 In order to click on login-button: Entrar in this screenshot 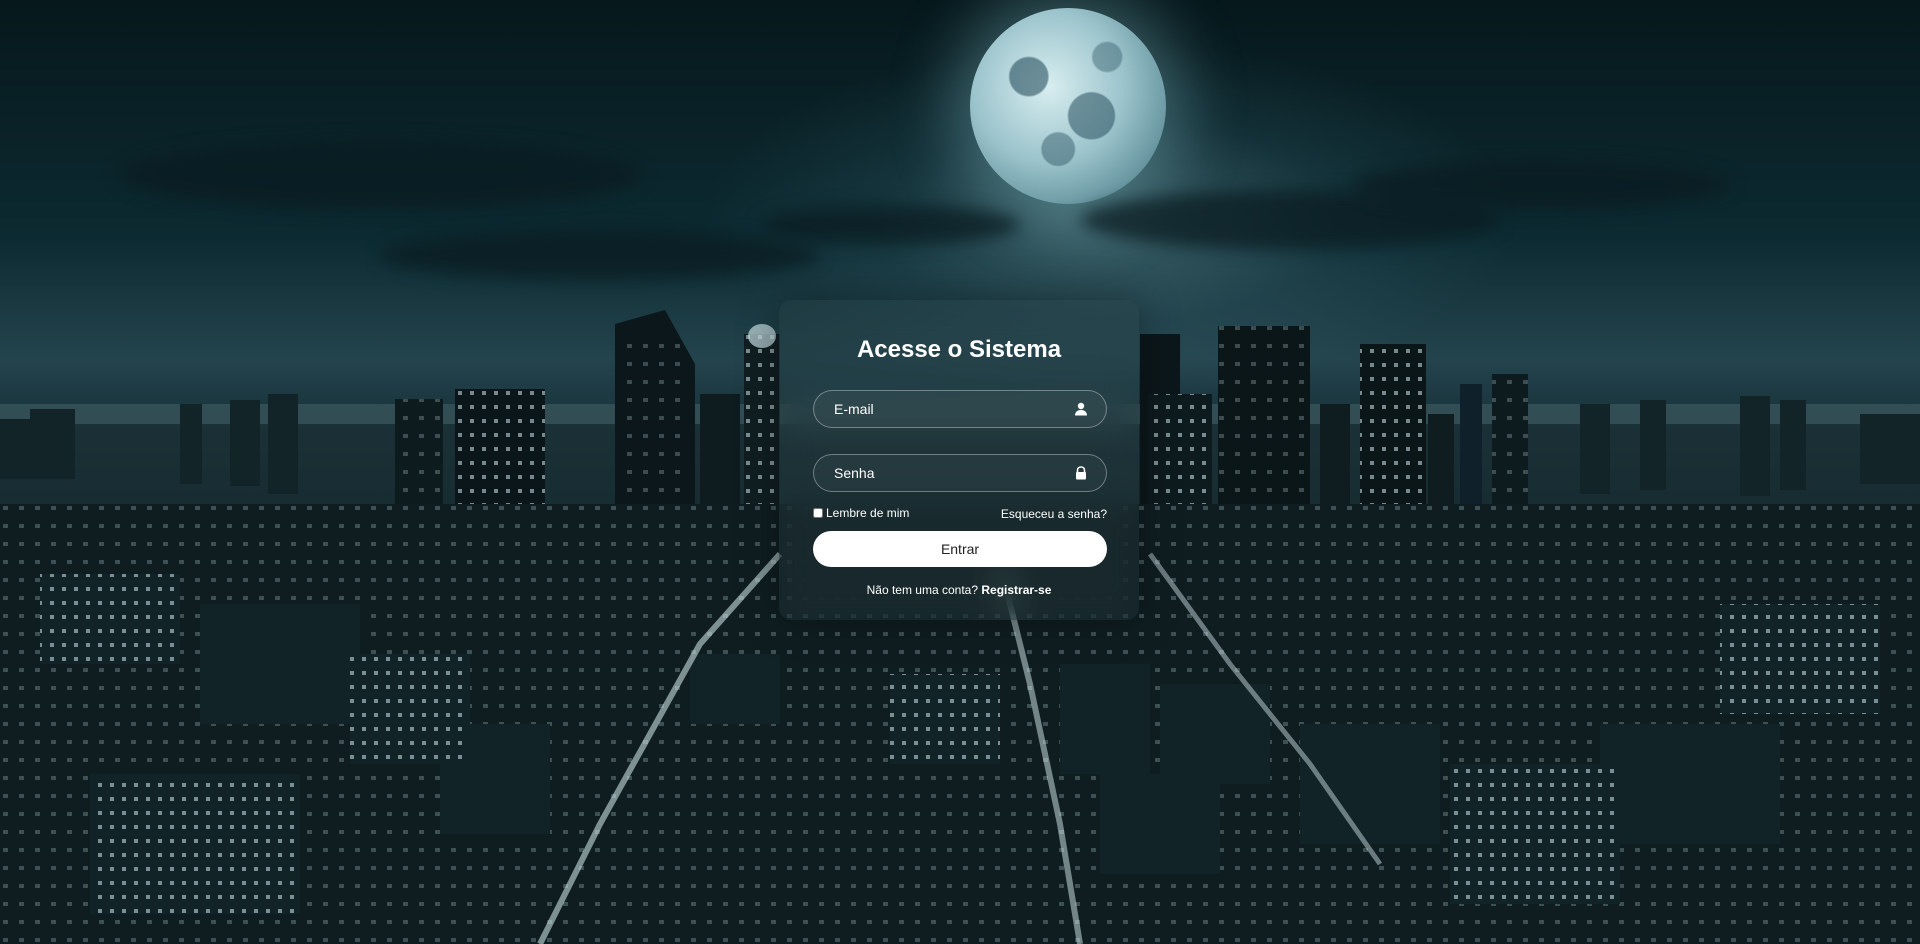, I will do `click(960, 549)`.